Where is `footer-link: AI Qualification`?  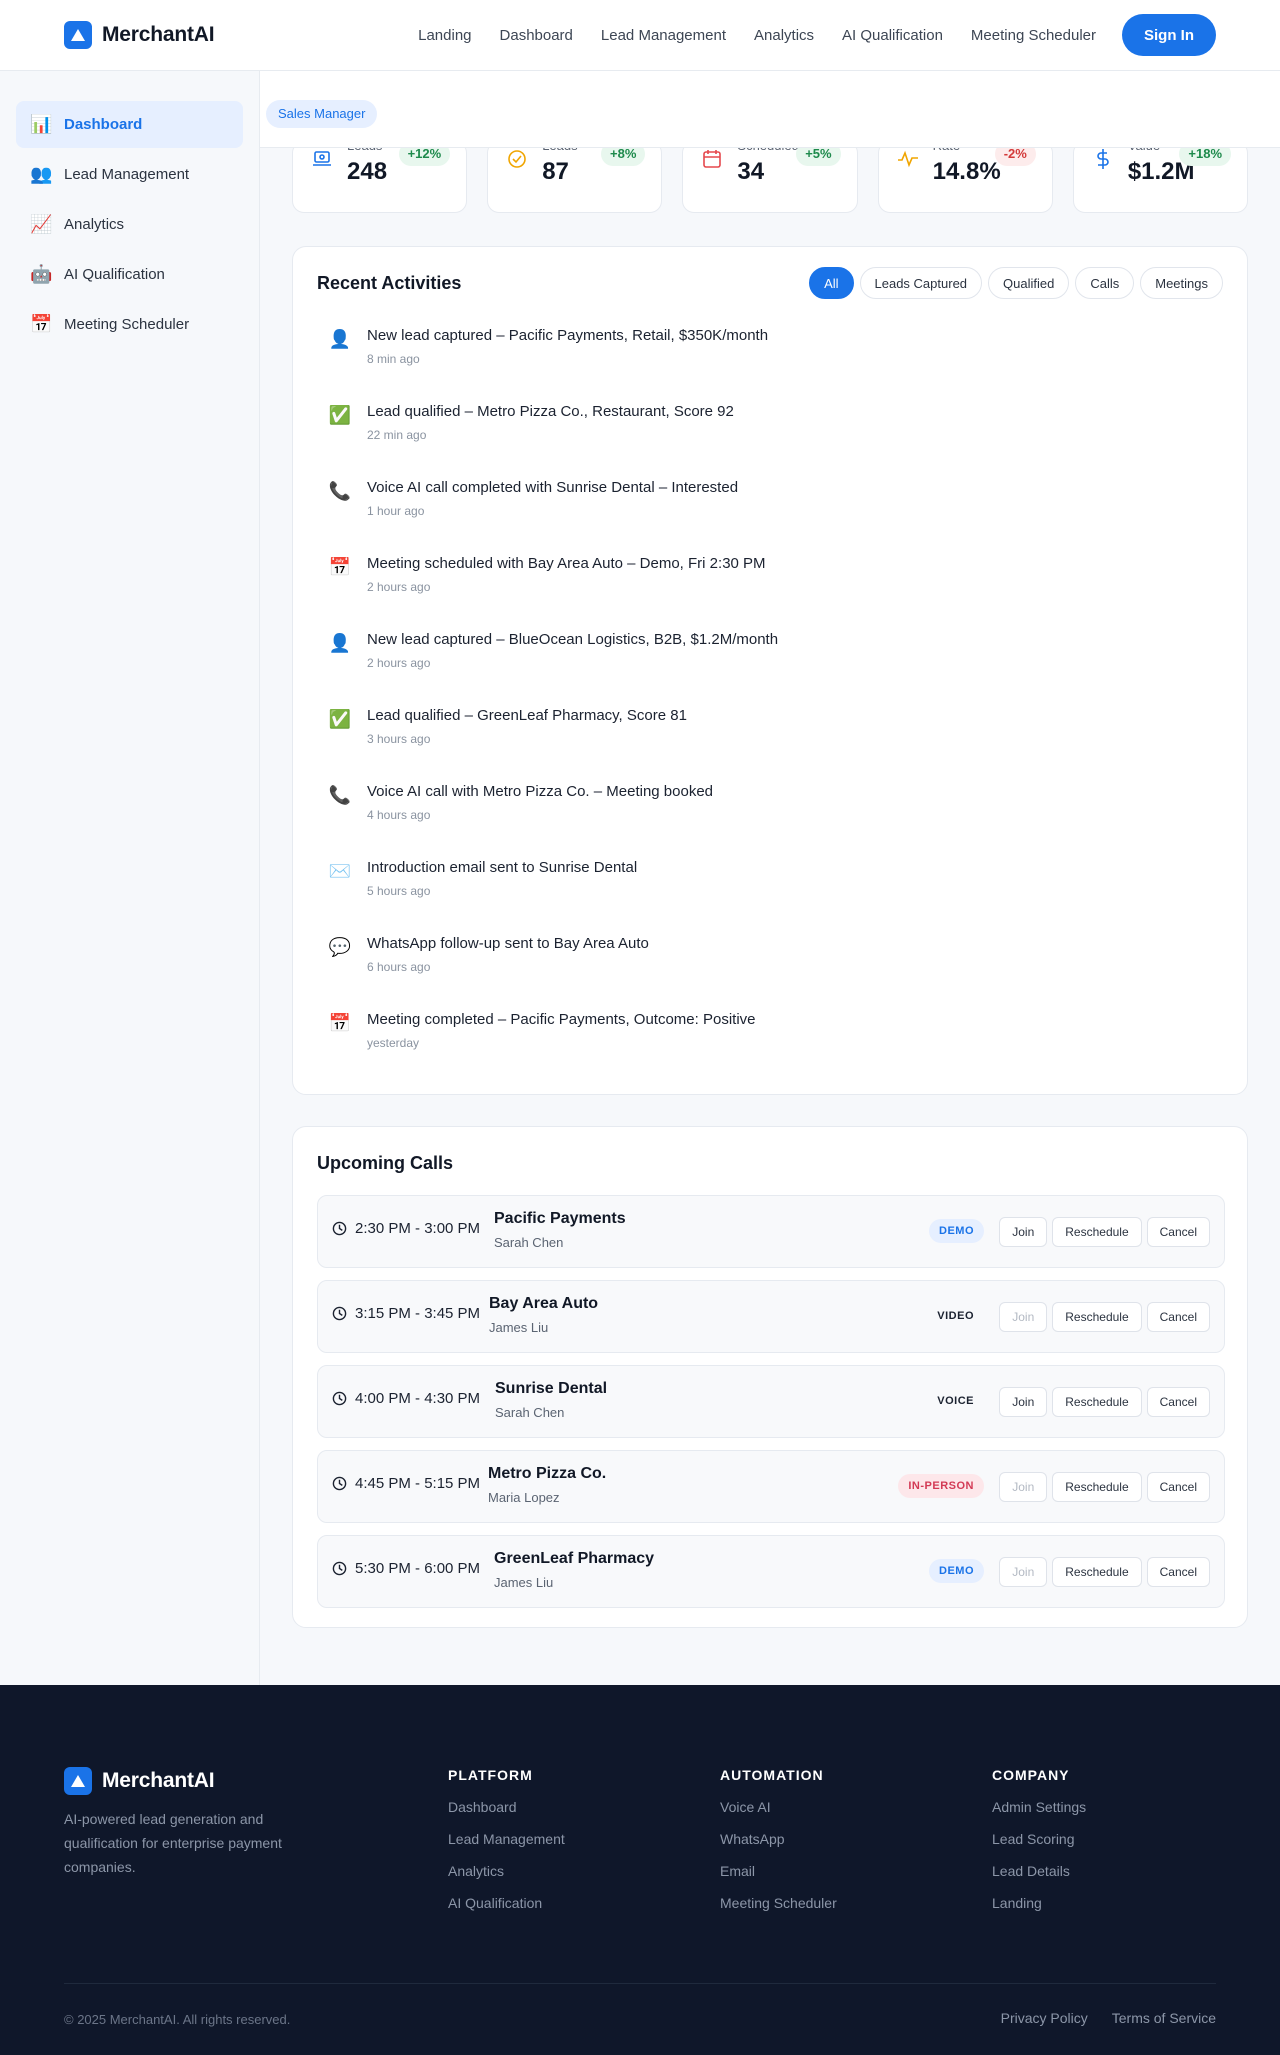
footer-link: AI Qualification is located at coordinates (506, 1903).